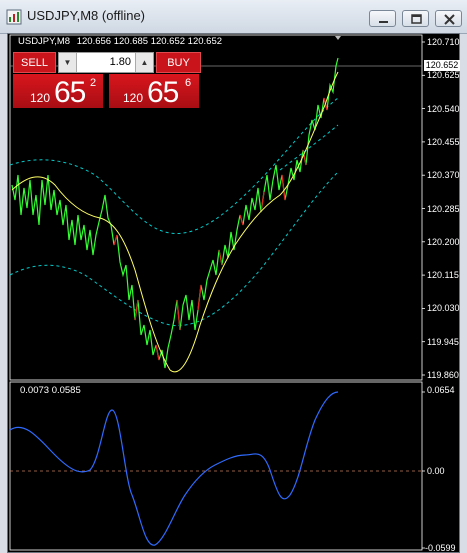 The width and height of the screenshot is (467, 553). Describe the element at coordinates (443, 175) in the screenshot. I see `price-axis-label: 120.370` at that location.